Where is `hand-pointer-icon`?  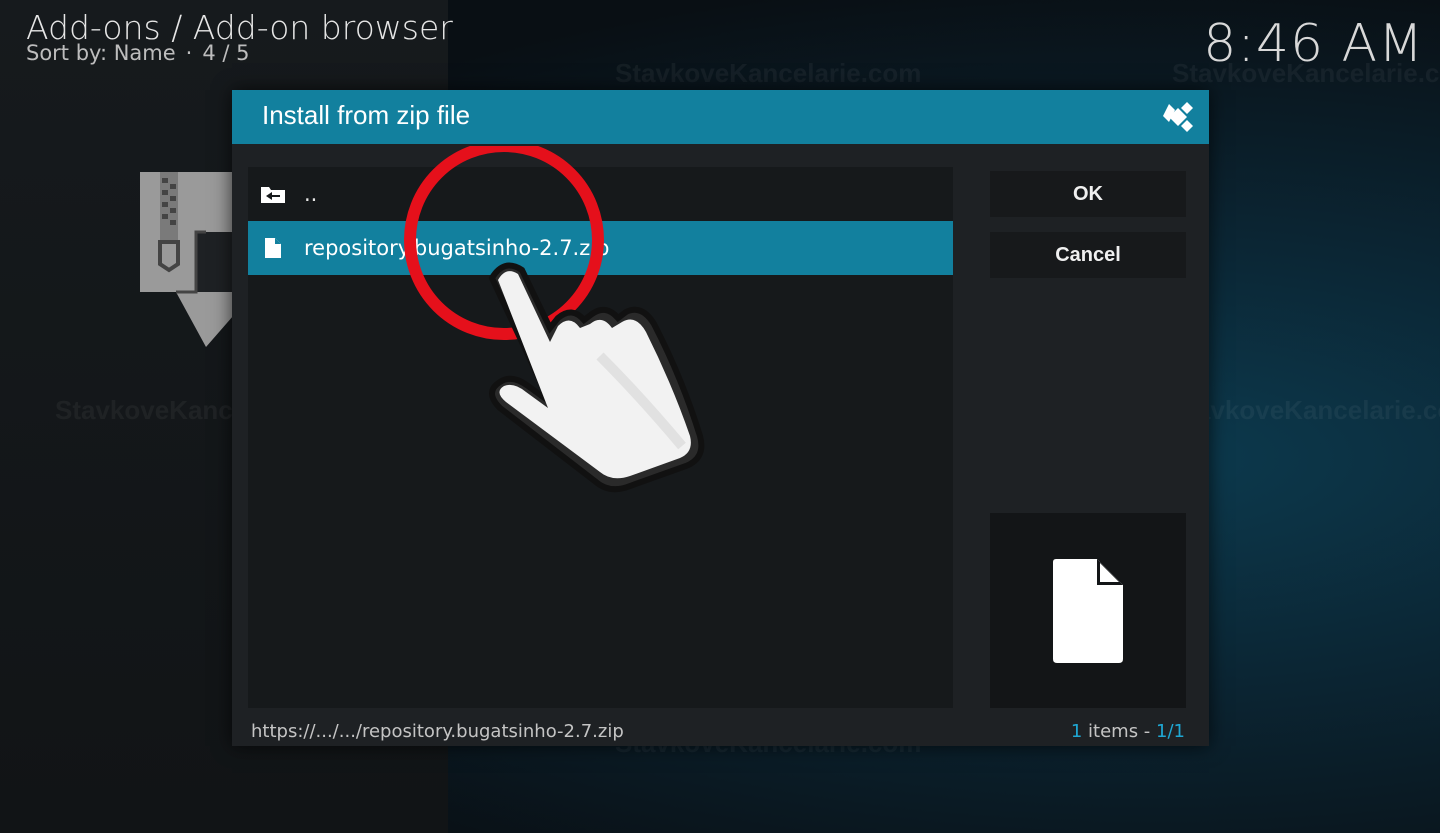 hand-pointer-icon is located at coordinates (596, 377).